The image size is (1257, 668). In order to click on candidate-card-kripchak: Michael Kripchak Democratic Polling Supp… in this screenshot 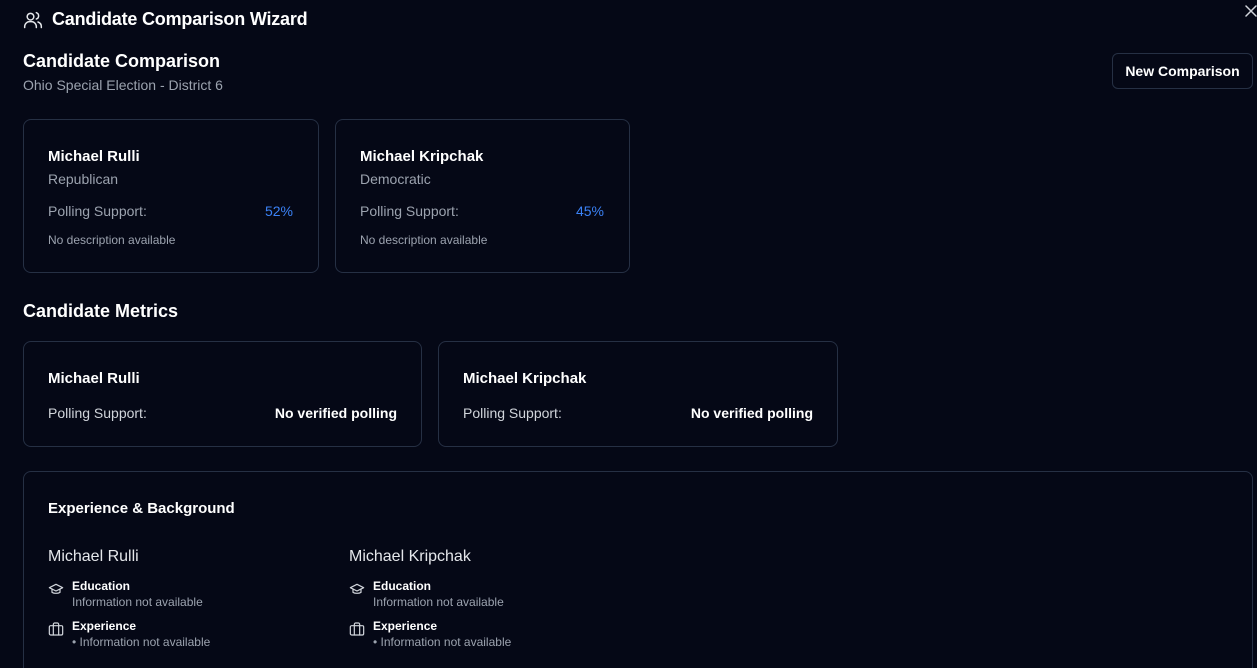, I will do `click(482, 196)`.